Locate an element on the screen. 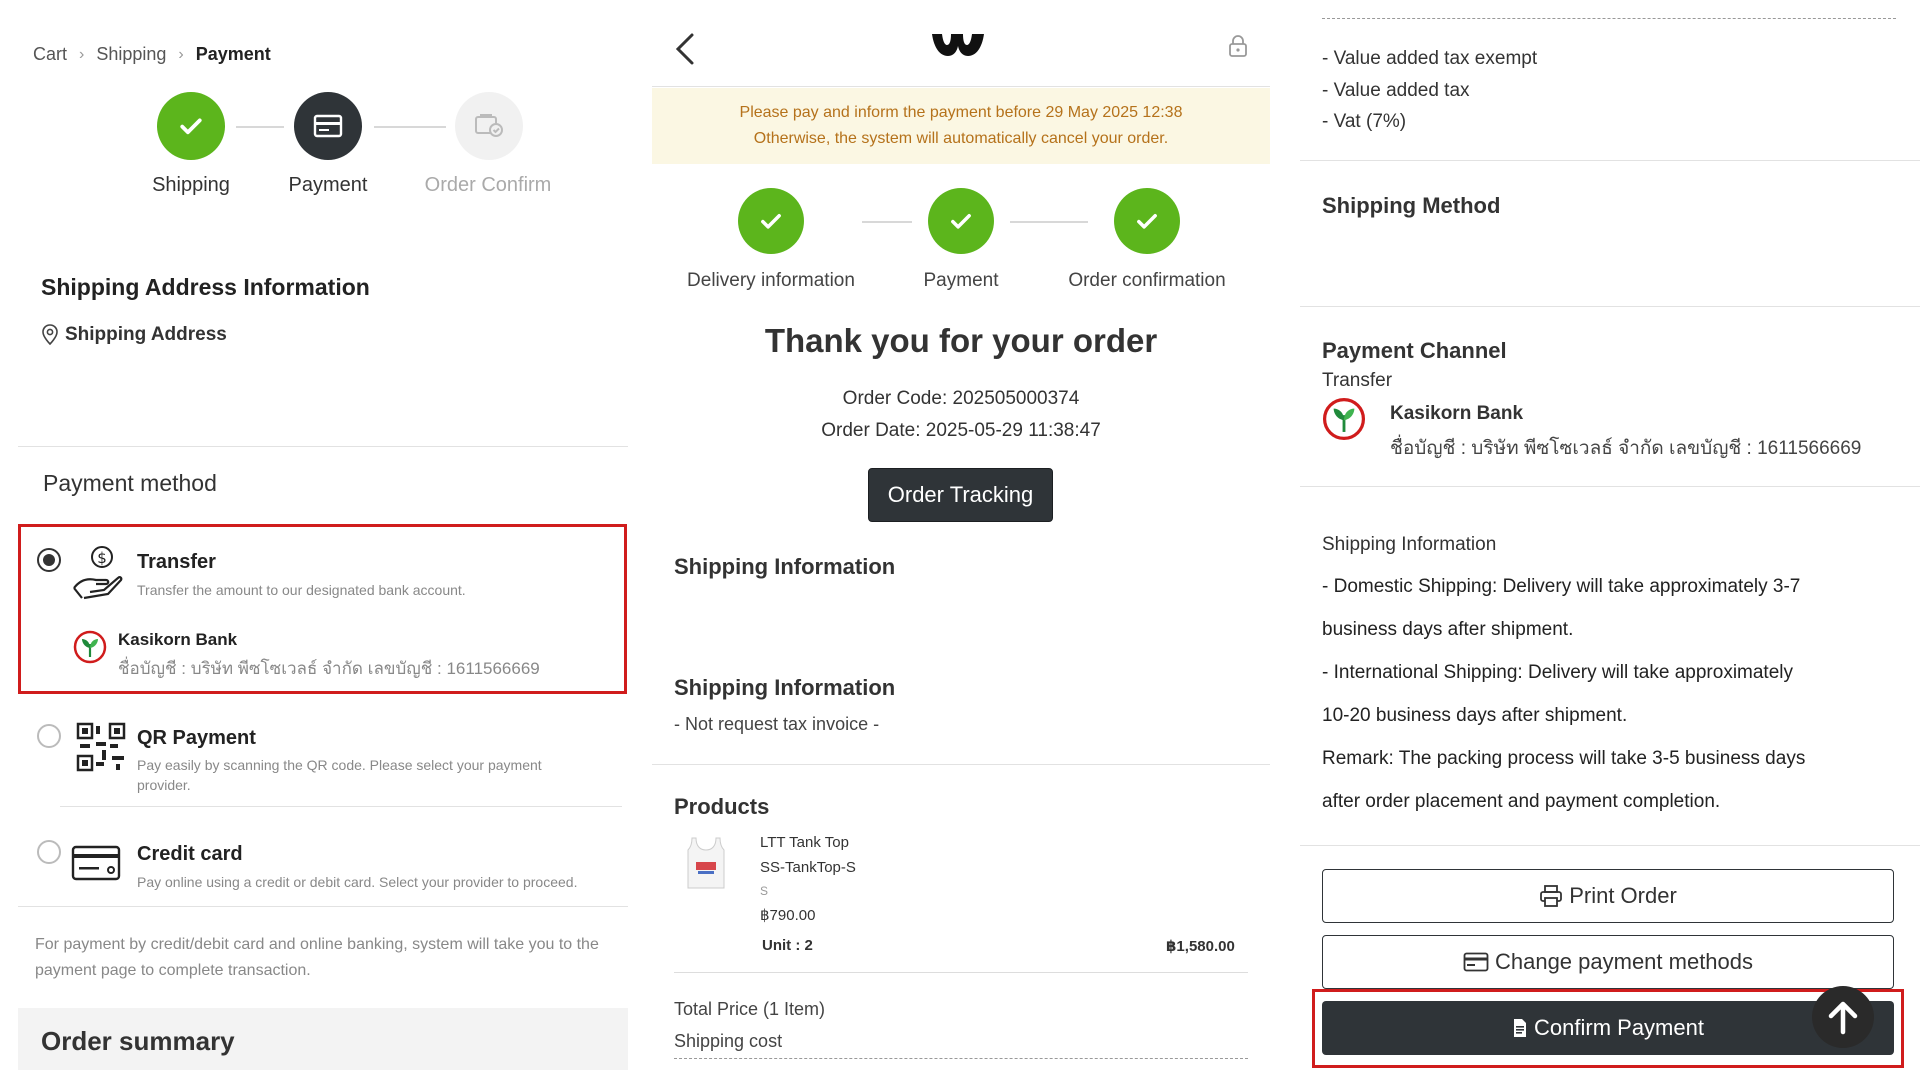 The height and width of the screenshot is (1080, 1920). bank-name: Kasikorn Bank is located at coordinates (1457, 413).